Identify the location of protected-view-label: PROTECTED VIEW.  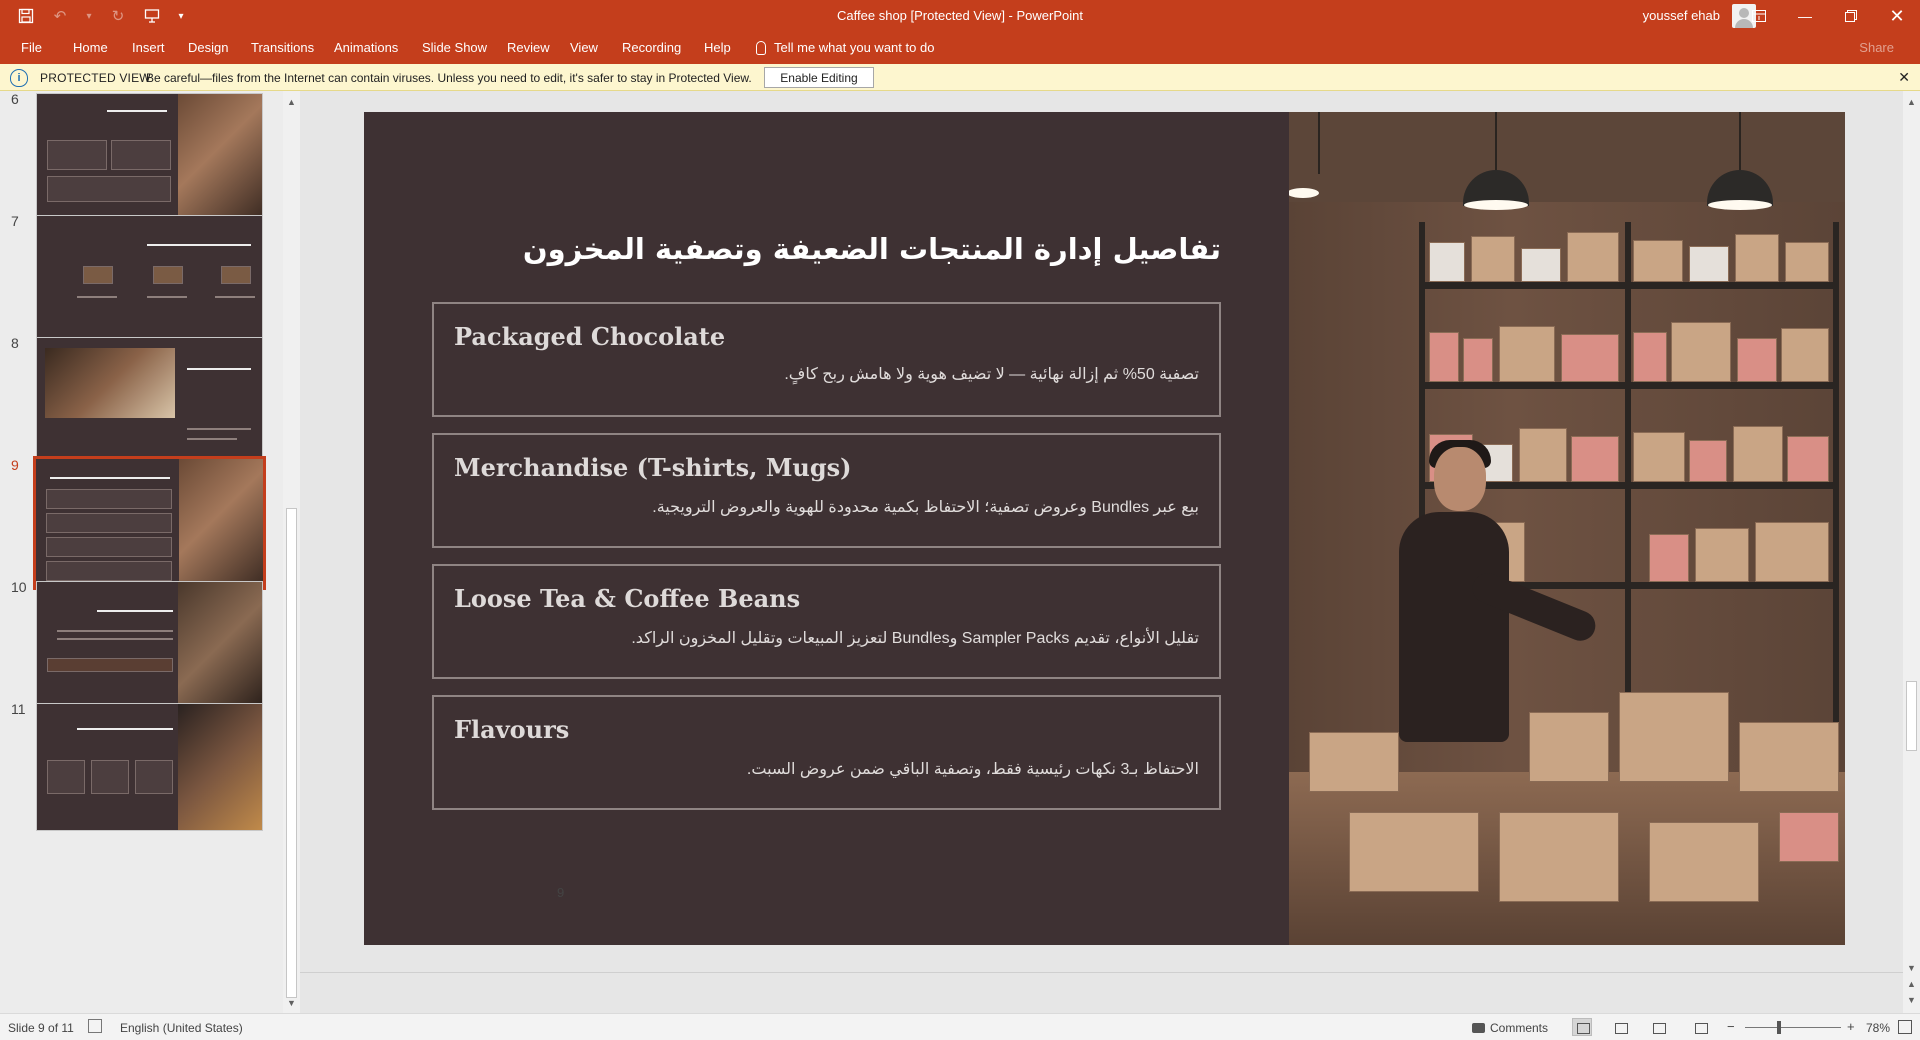
(95, 78).